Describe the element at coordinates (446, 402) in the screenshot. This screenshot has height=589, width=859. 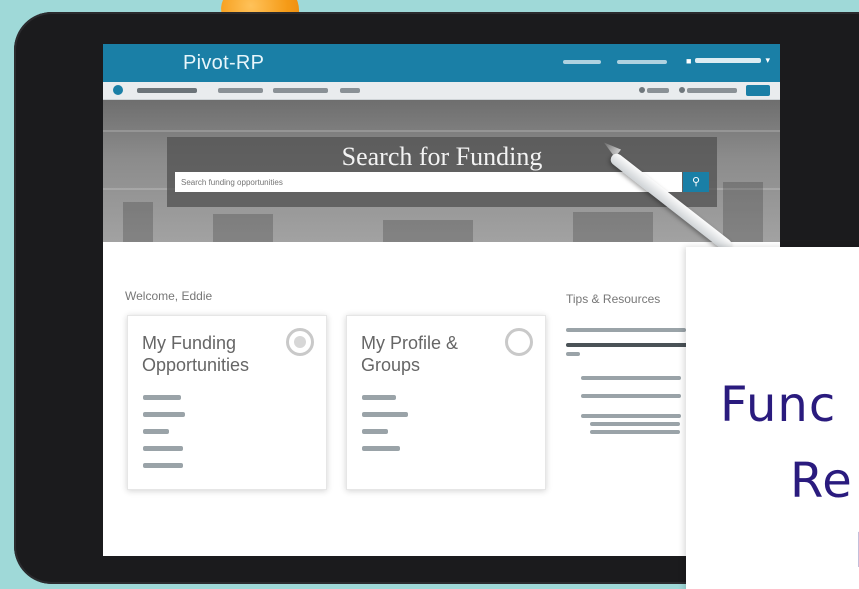
I see `card-profile-groups: My Profile & Groups` at that location.